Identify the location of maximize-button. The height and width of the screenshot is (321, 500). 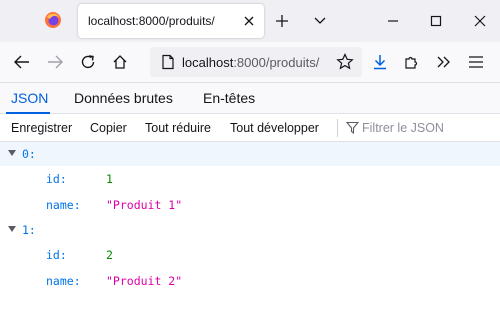
(436, 21).